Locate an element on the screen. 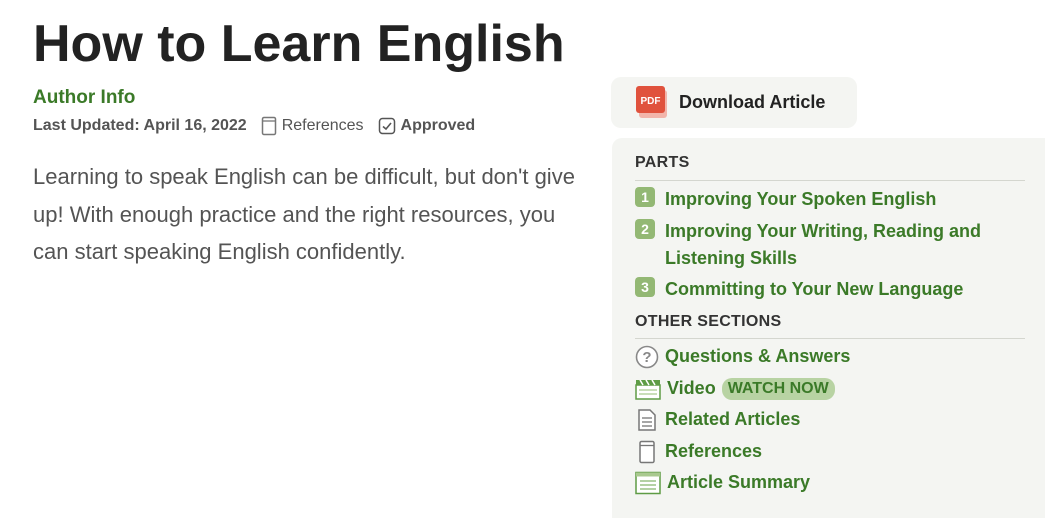 This screenshot has width=1045, height=518. references-link: References is located at coordinates (312, 126).